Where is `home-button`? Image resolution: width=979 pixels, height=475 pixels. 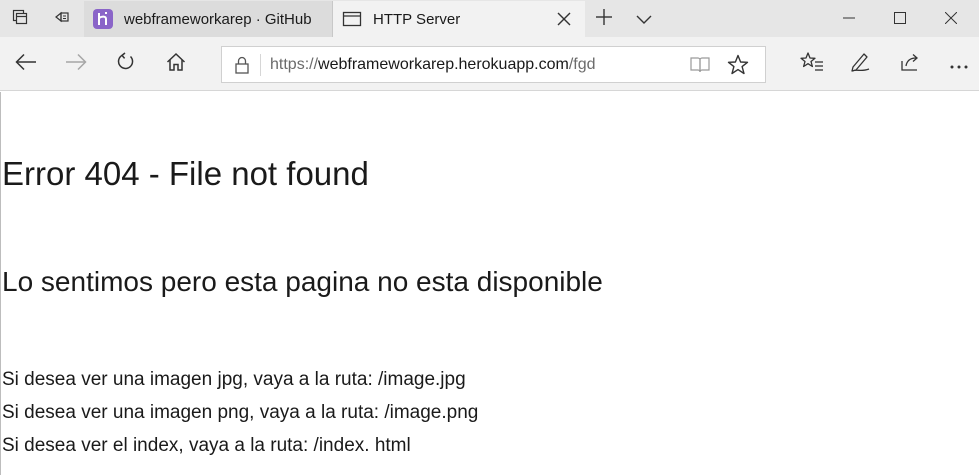
home-button is located at coordinates (176, 64).